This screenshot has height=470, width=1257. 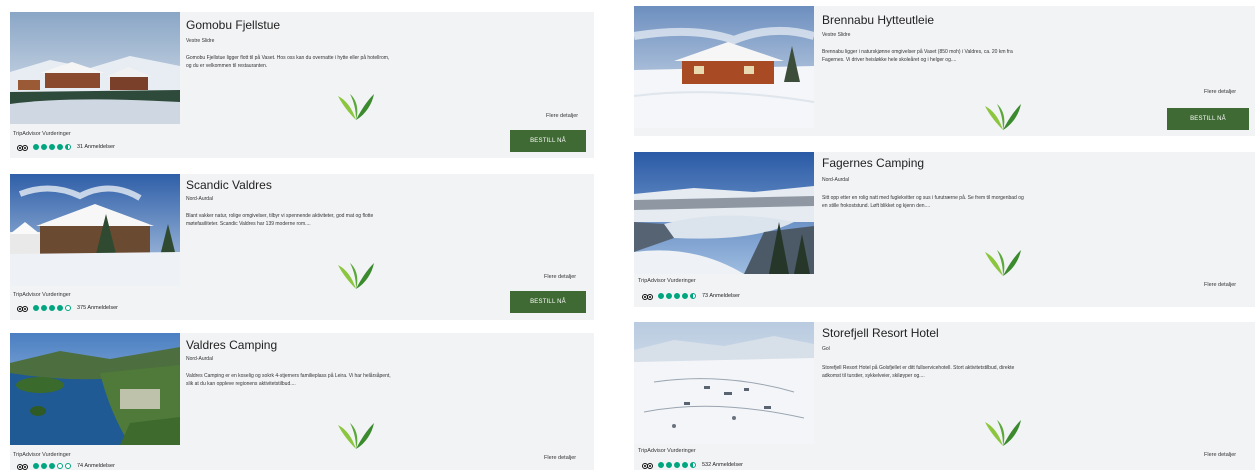 What do you see at coordinates (96, 147) in the screenshot?
I see `review-count: 31 Anmeldelser` at bounding box center [96, 147].